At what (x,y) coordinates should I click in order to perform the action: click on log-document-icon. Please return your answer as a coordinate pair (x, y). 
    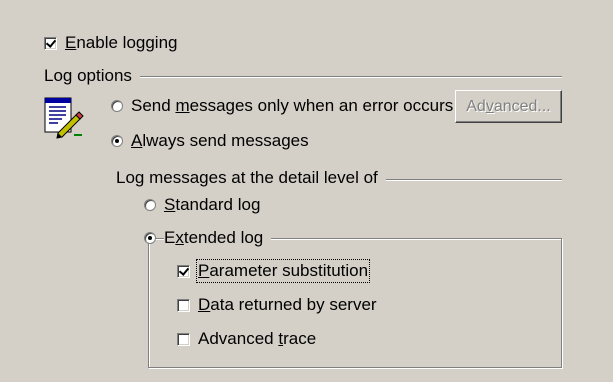
    Looking at the image, I should click on (64, 119).